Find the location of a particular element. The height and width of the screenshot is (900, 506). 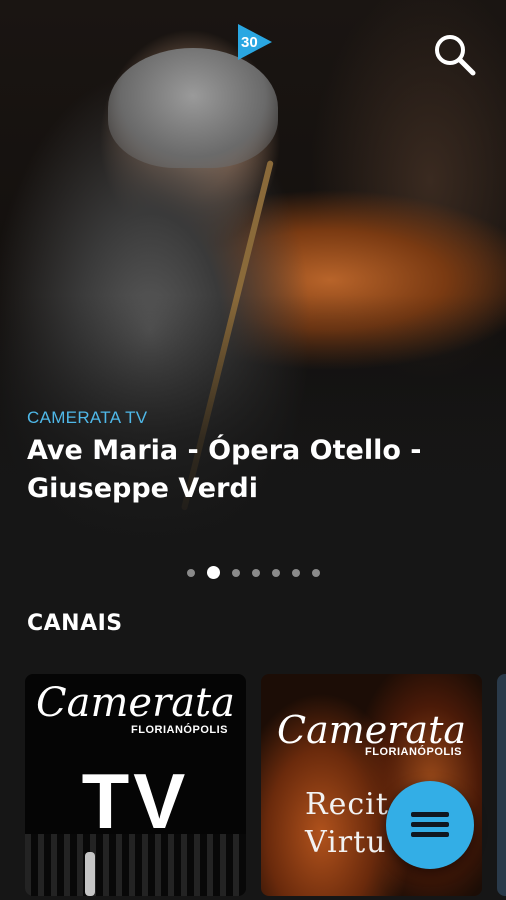

channel-brand: Camerata is located at coordinates (135, 703).